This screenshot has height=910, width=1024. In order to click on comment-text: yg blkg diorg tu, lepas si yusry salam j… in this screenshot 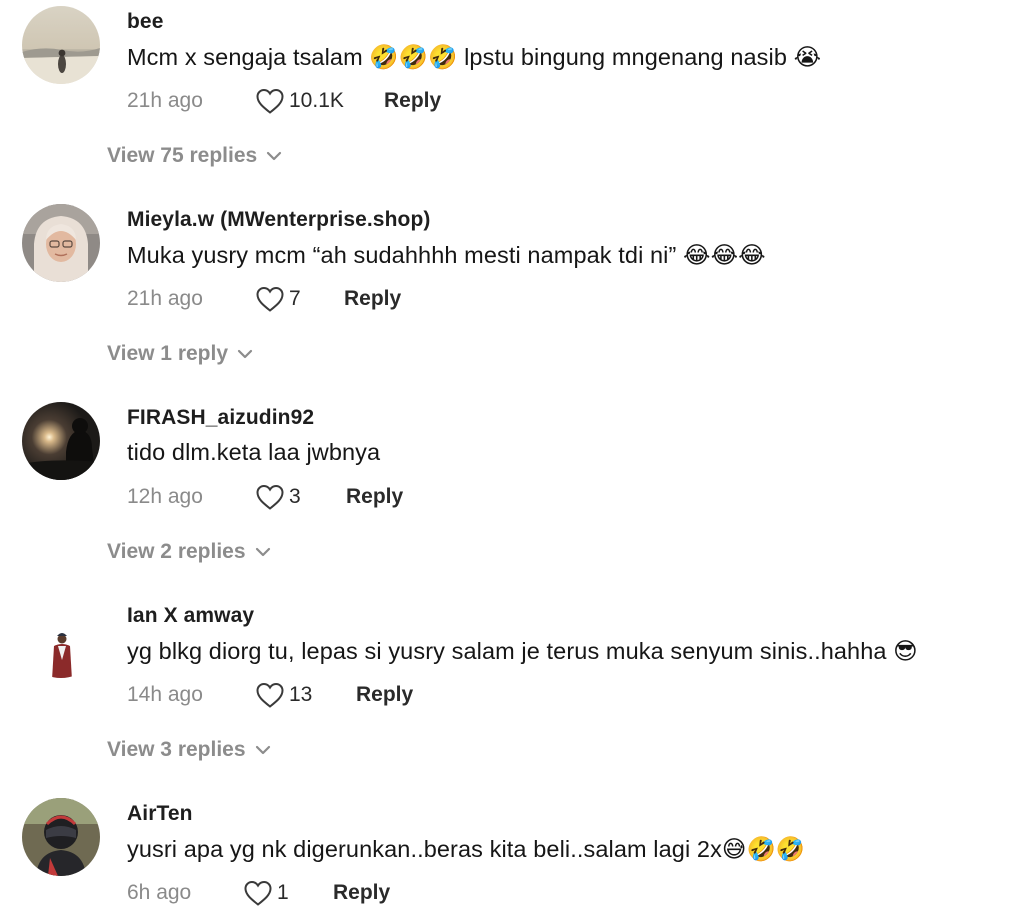, I will do `click(522, 651)`.